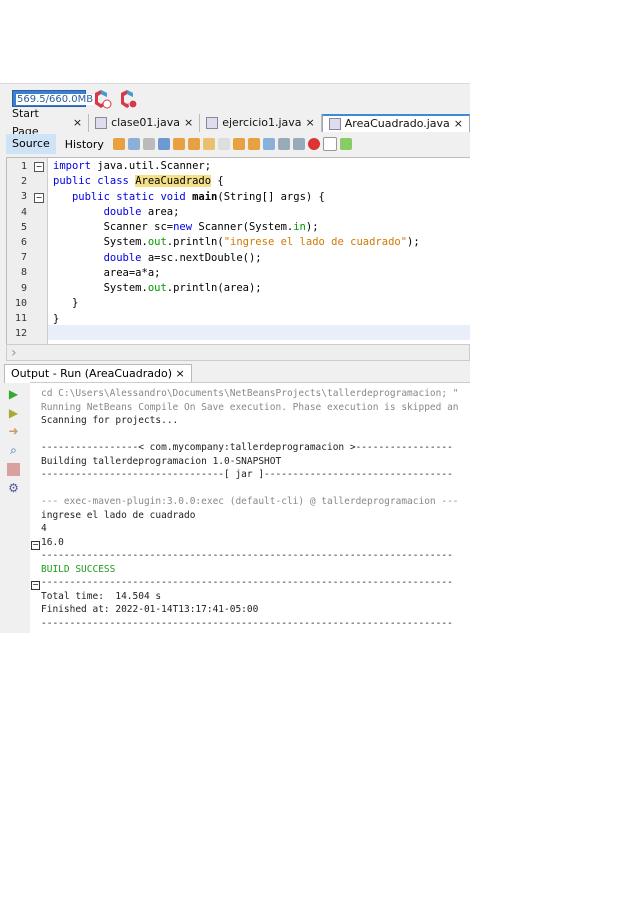 This screenshot has width=638, height=902. I want to click on search-icon: ⌕, so click(13, 450).